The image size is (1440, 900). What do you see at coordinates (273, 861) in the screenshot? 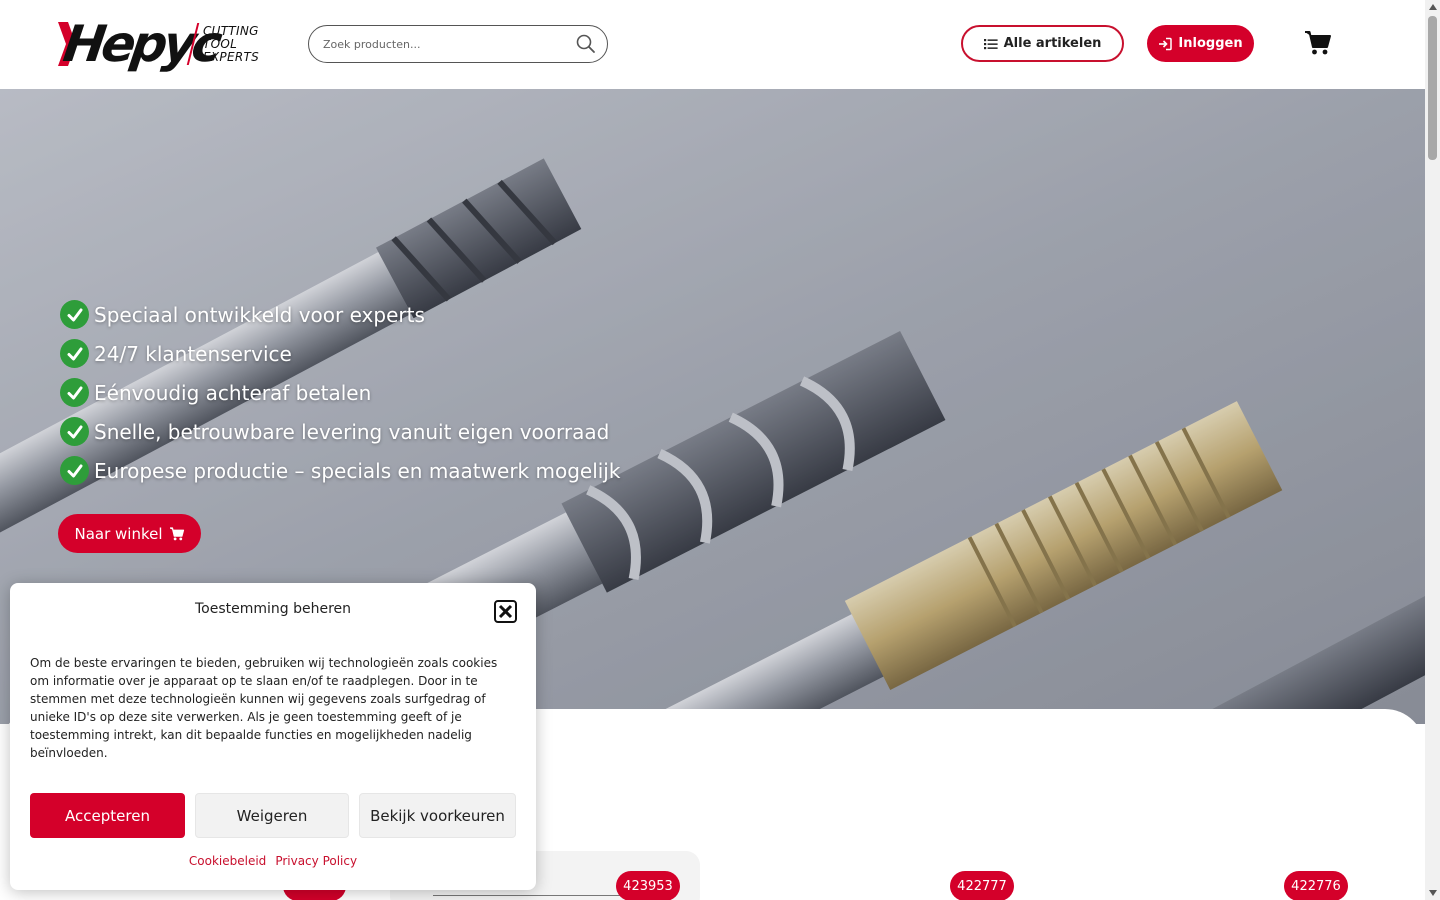
I see `consent-links: Cookiebeleid Privacy Policy` at bounding box center [273, 861].